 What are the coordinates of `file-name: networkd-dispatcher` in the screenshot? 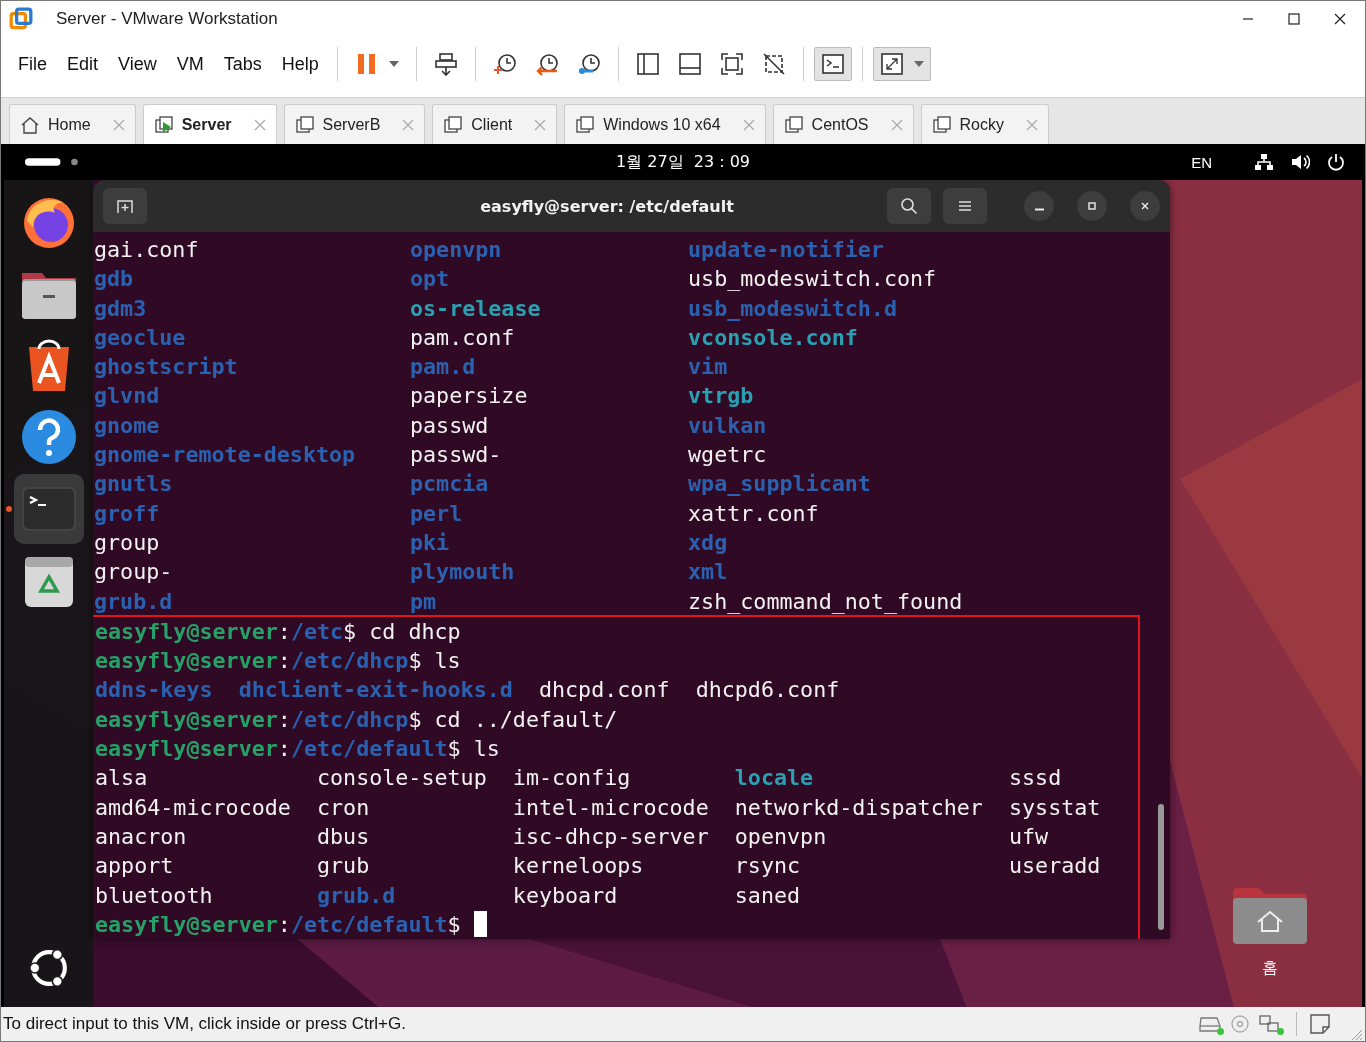 It's located at (858, 807).